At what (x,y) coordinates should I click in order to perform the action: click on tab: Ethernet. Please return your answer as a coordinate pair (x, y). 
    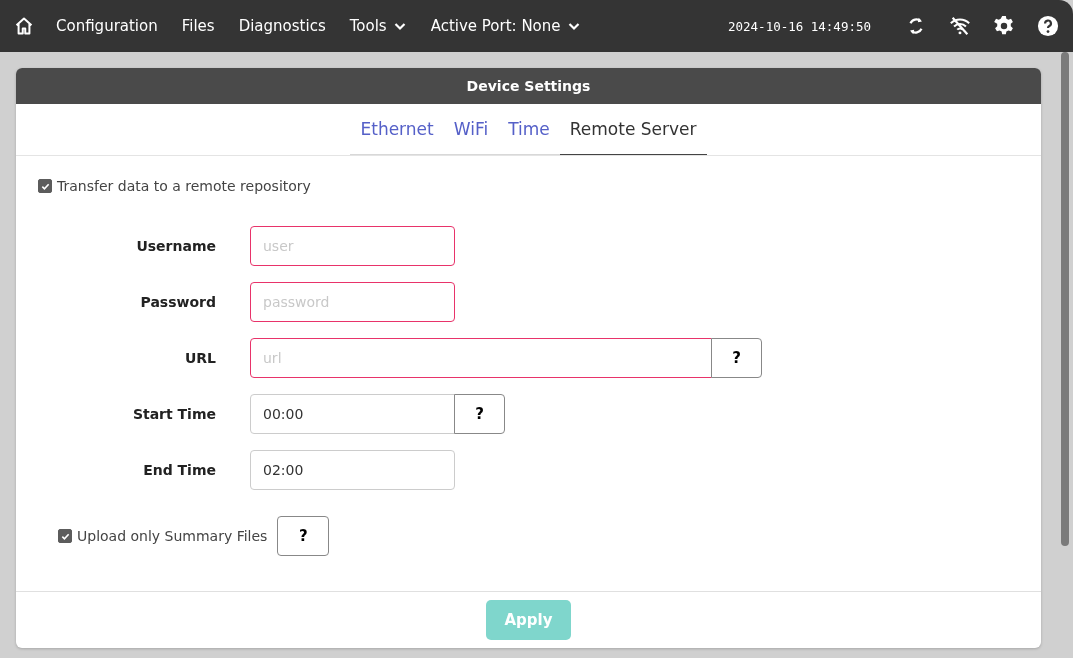
    Looking at the image, I should click on (397, 129).